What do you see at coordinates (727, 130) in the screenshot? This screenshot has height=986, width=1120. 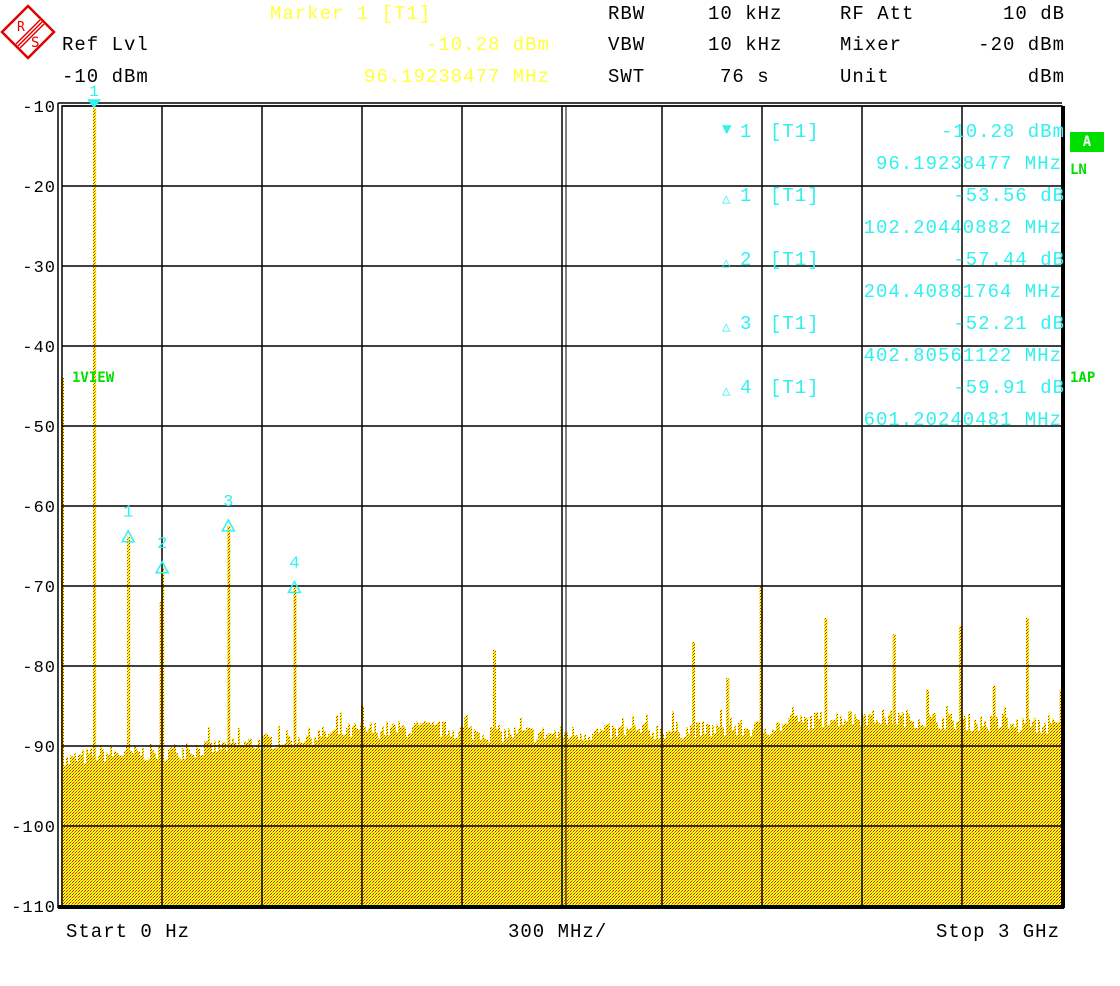 I see `main-marker-icon: ▼` at bounding box center [727, 130].